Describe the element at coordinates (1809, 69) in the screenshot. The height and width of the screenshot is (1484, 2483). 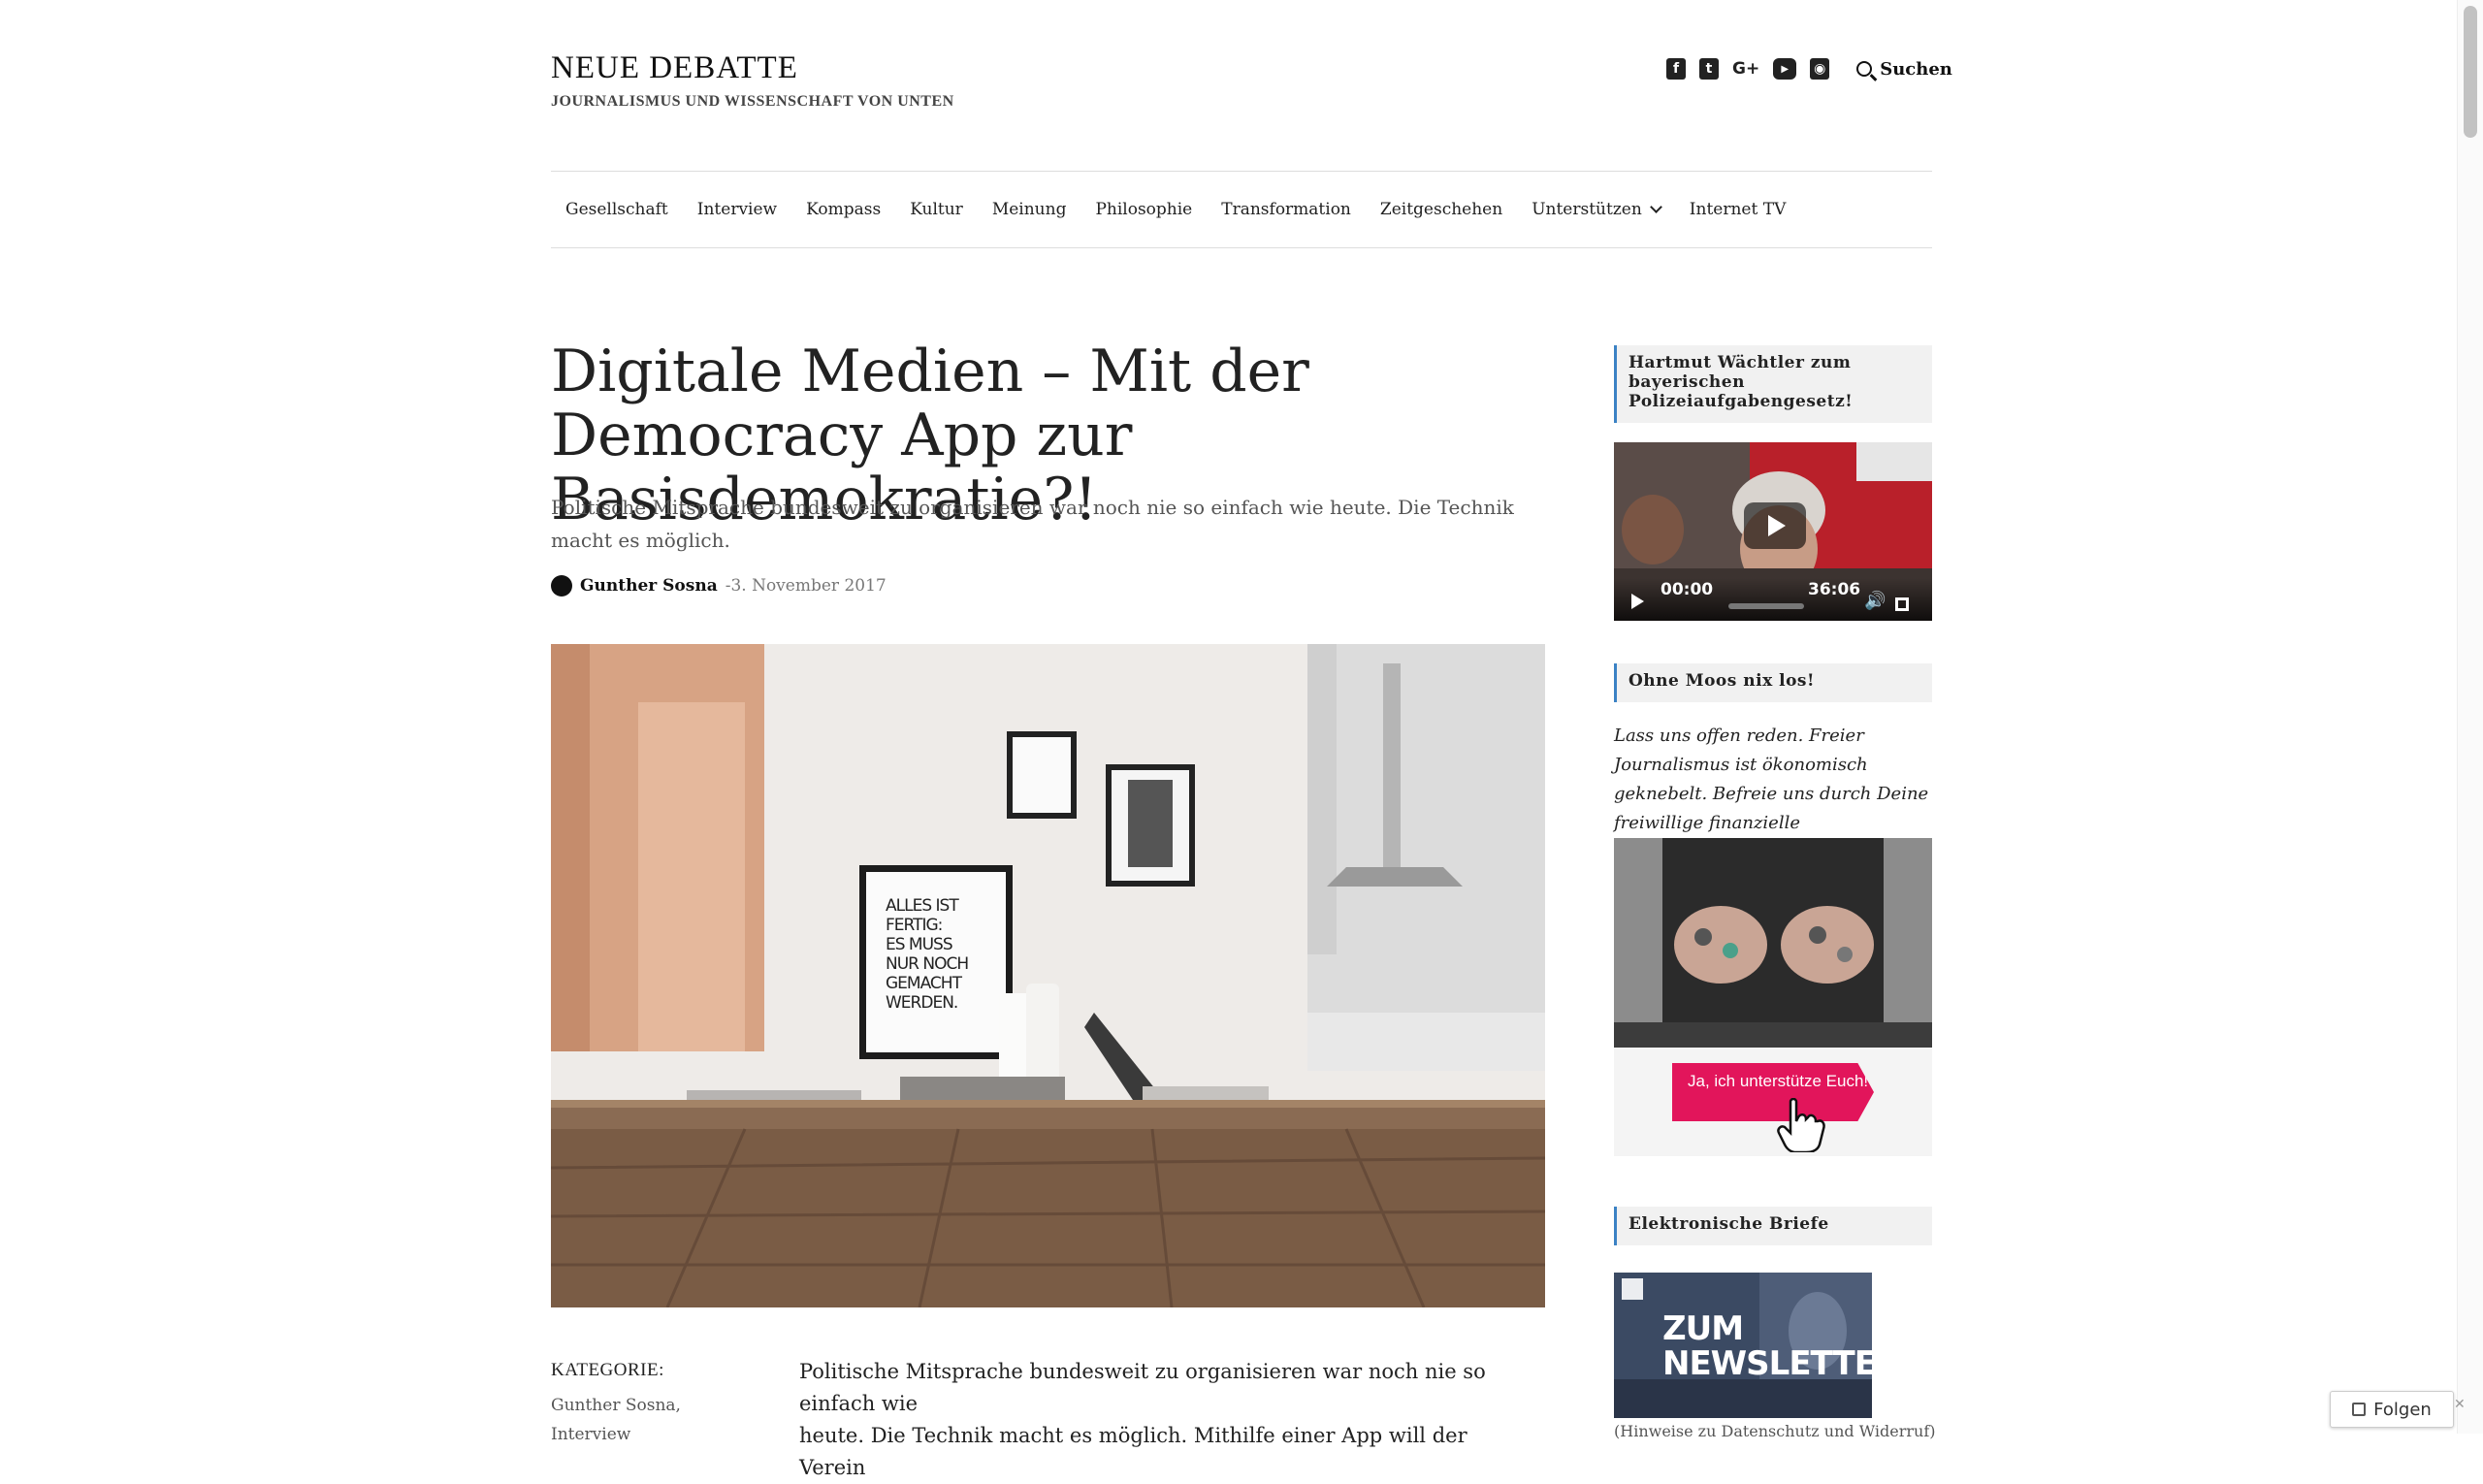
I see `social-links: f t G+ ▶ ◉ Suchen` at that location.